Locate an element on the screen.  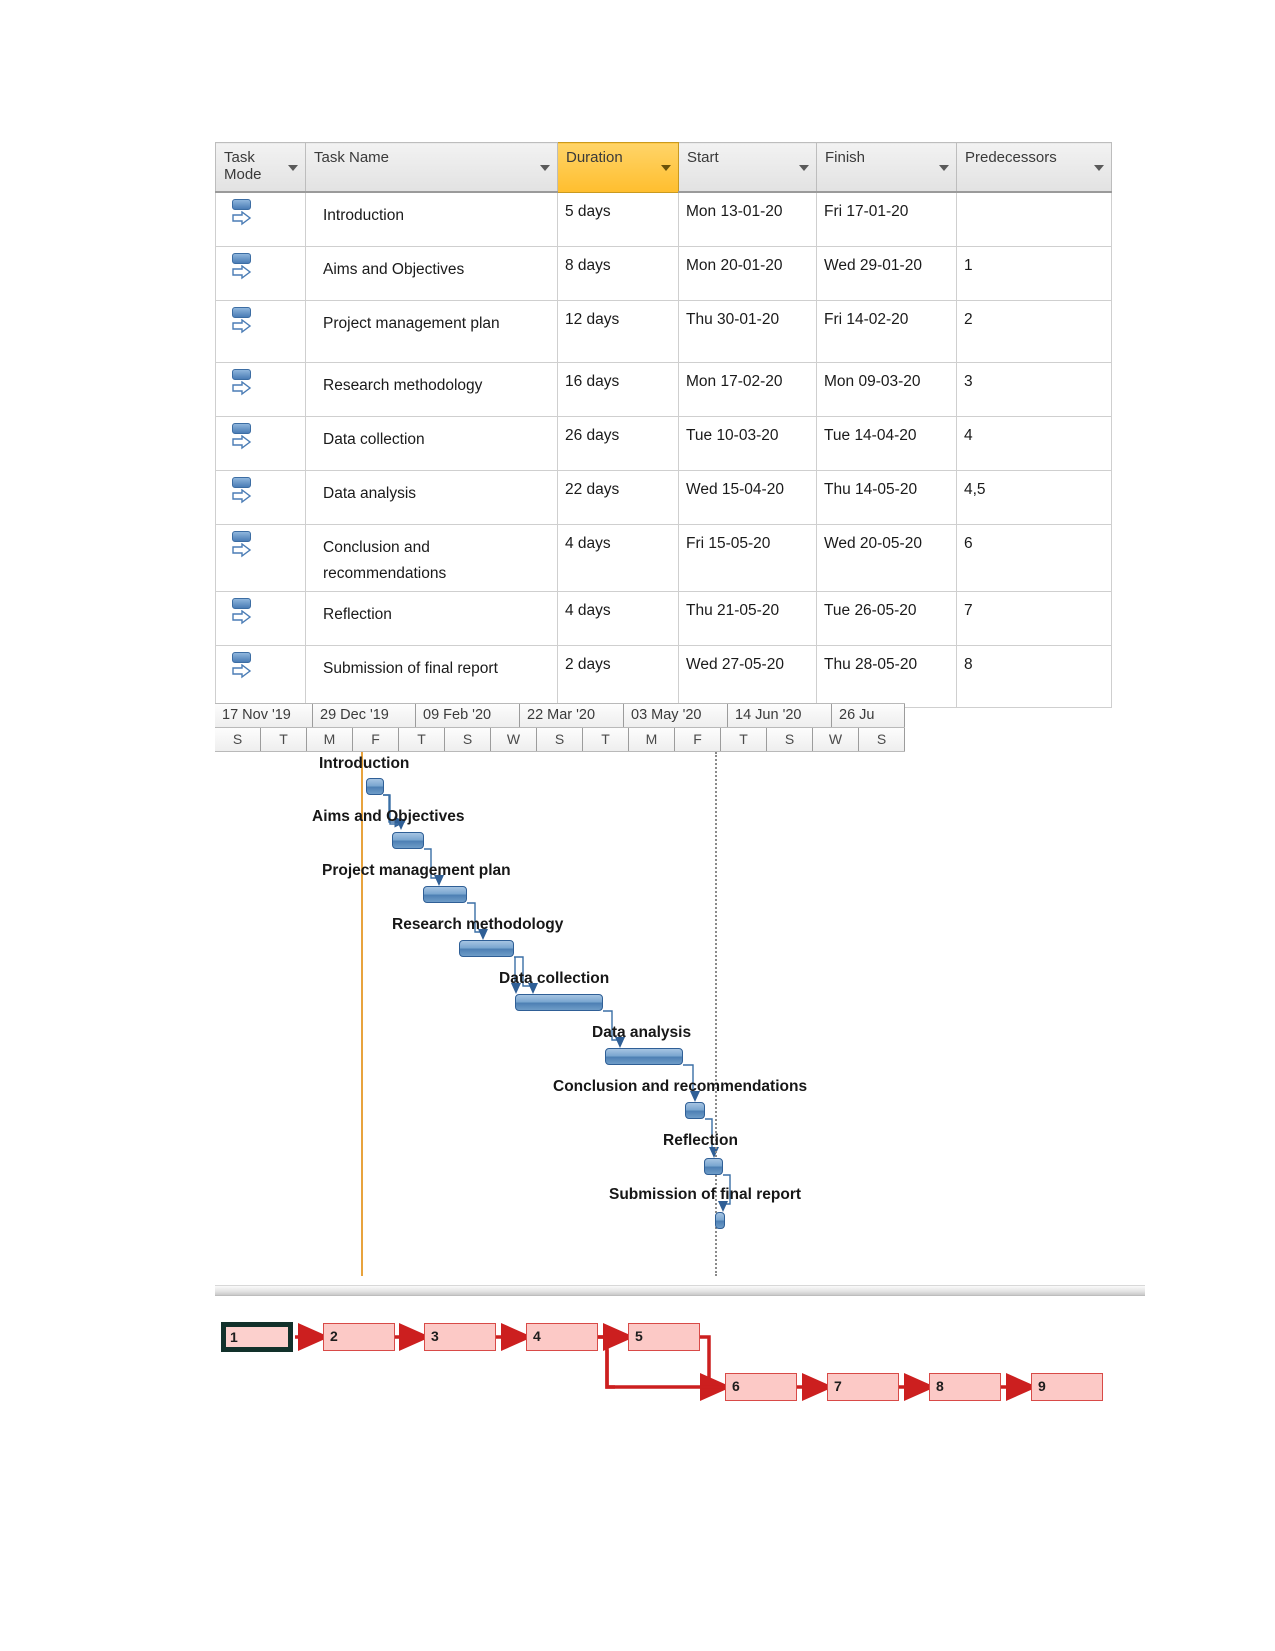
cell-task-name: Data collection is located at coordinates (431, 443).